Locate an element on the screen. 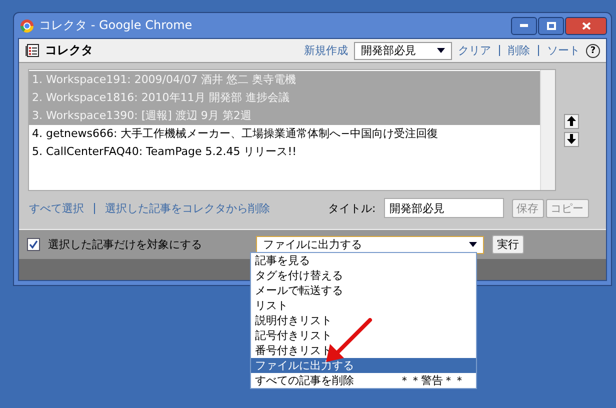 This screenshot has width=616, height=408. close-icon is located at coordinates (586, 26).